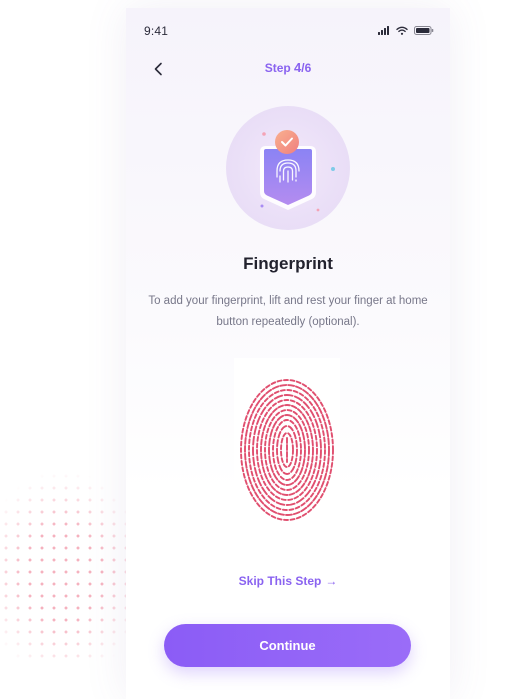 The width and height of the screenshot is (506, 699). I want to click on skip-step-link: Skip This Step →, so click(288, 581).